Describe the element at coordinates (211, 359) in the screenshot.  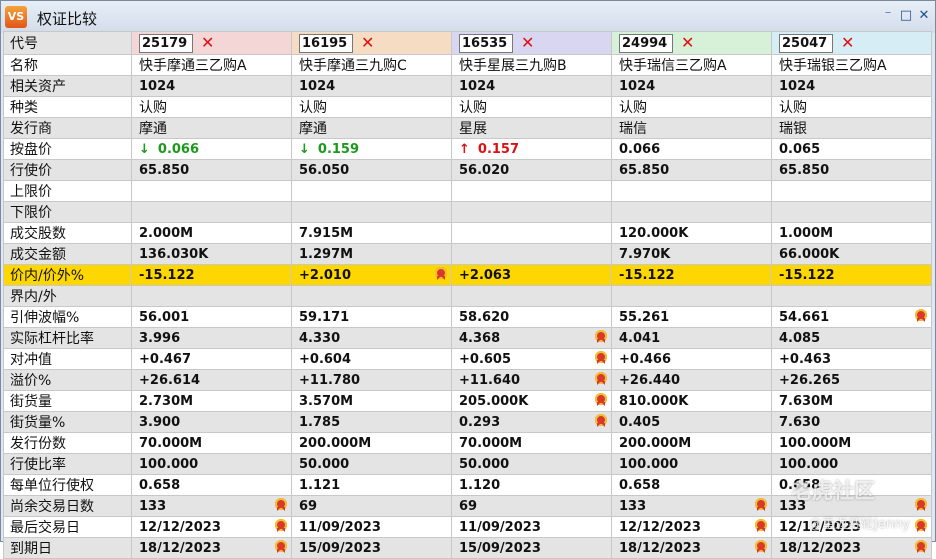
I see `cell-delta-0: +0.467` at that location.